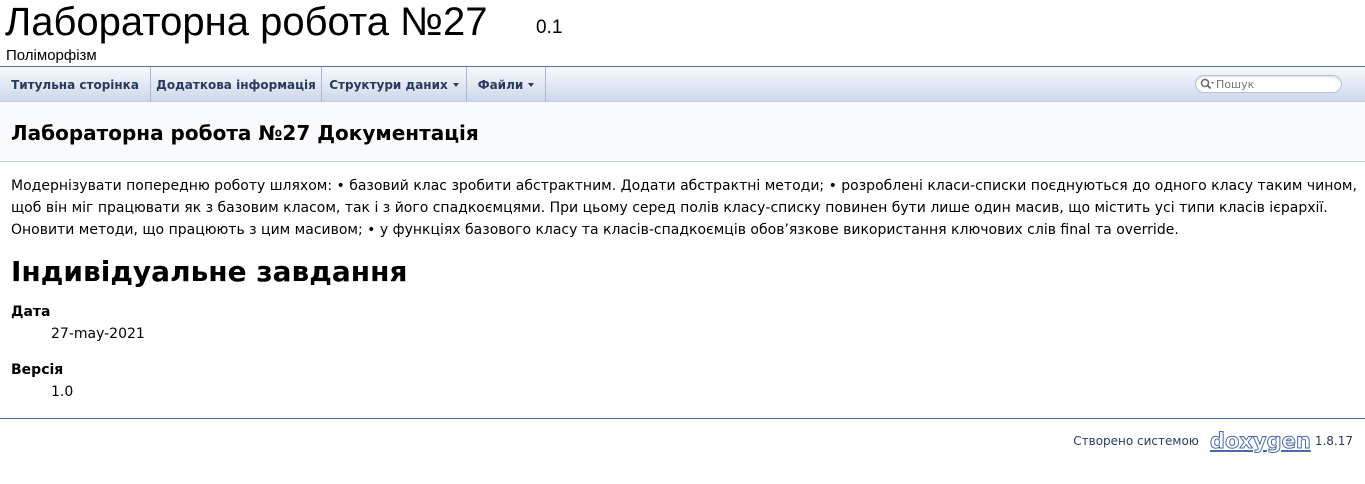 The image size is (1365, 484). I want to click on nav-main-page: Титульна сторінка, so click(75, 84).